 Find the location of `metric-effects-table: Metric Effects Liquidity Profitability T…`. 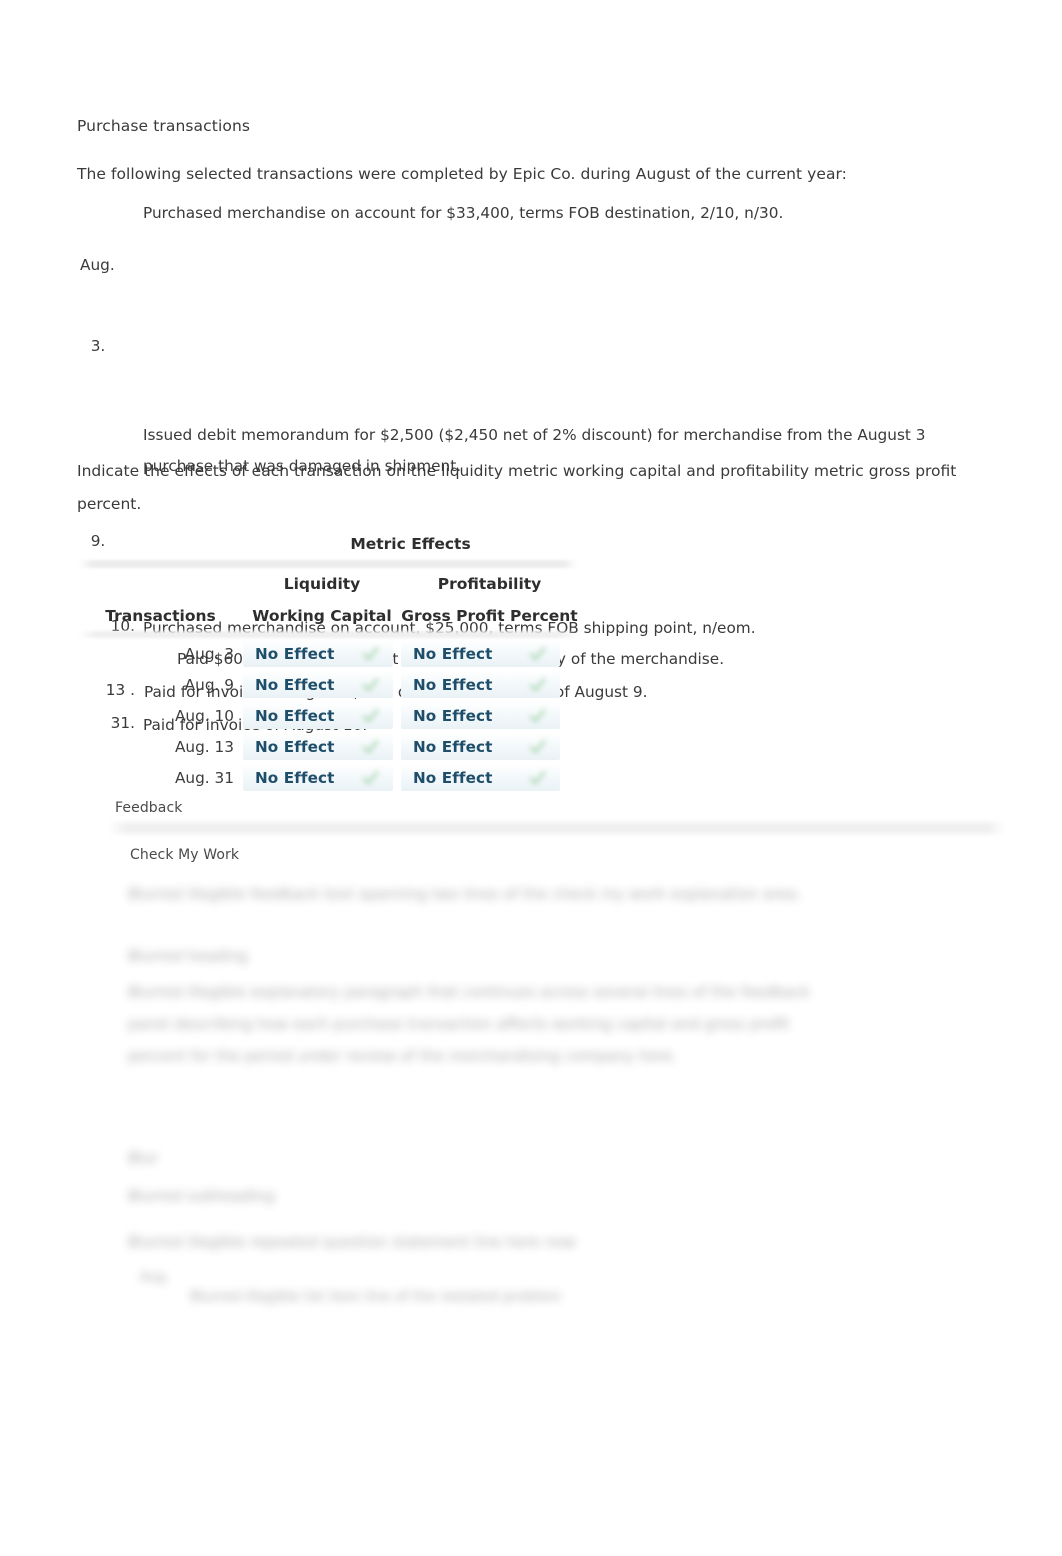

metric-effects-table: Metric Effects Liquidity Profitability T… is located at coordinates (328, 660).